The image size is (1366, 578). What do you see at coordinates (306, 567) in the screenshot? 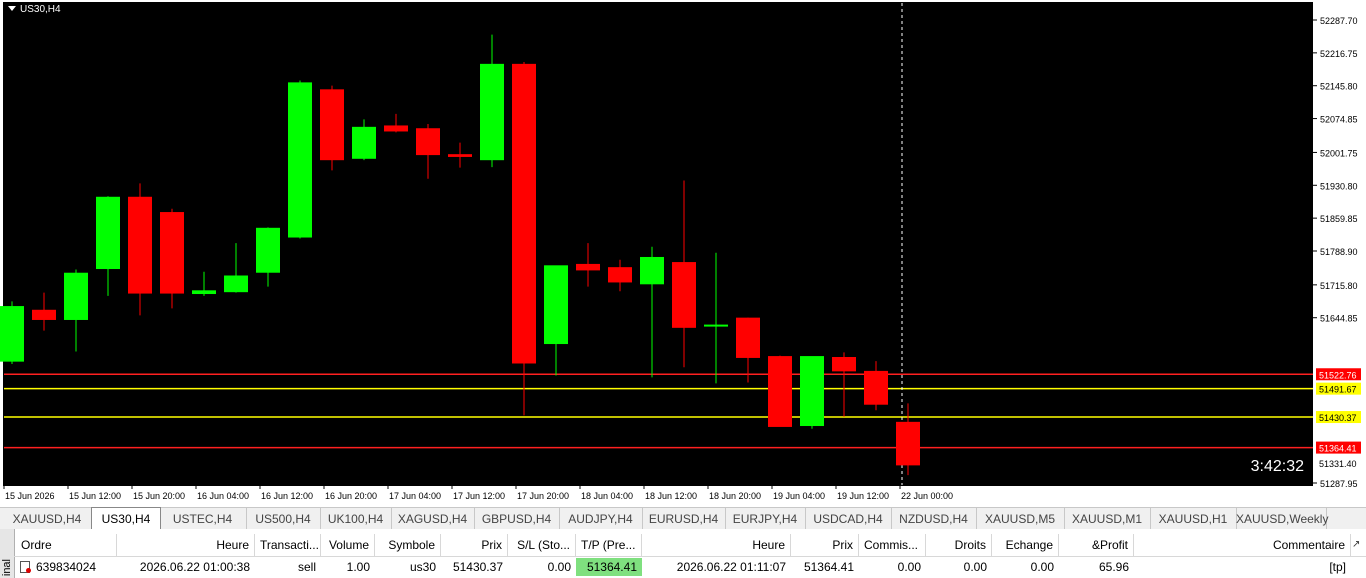
I see `table-cell: sell` at bounding box center [306, 567].